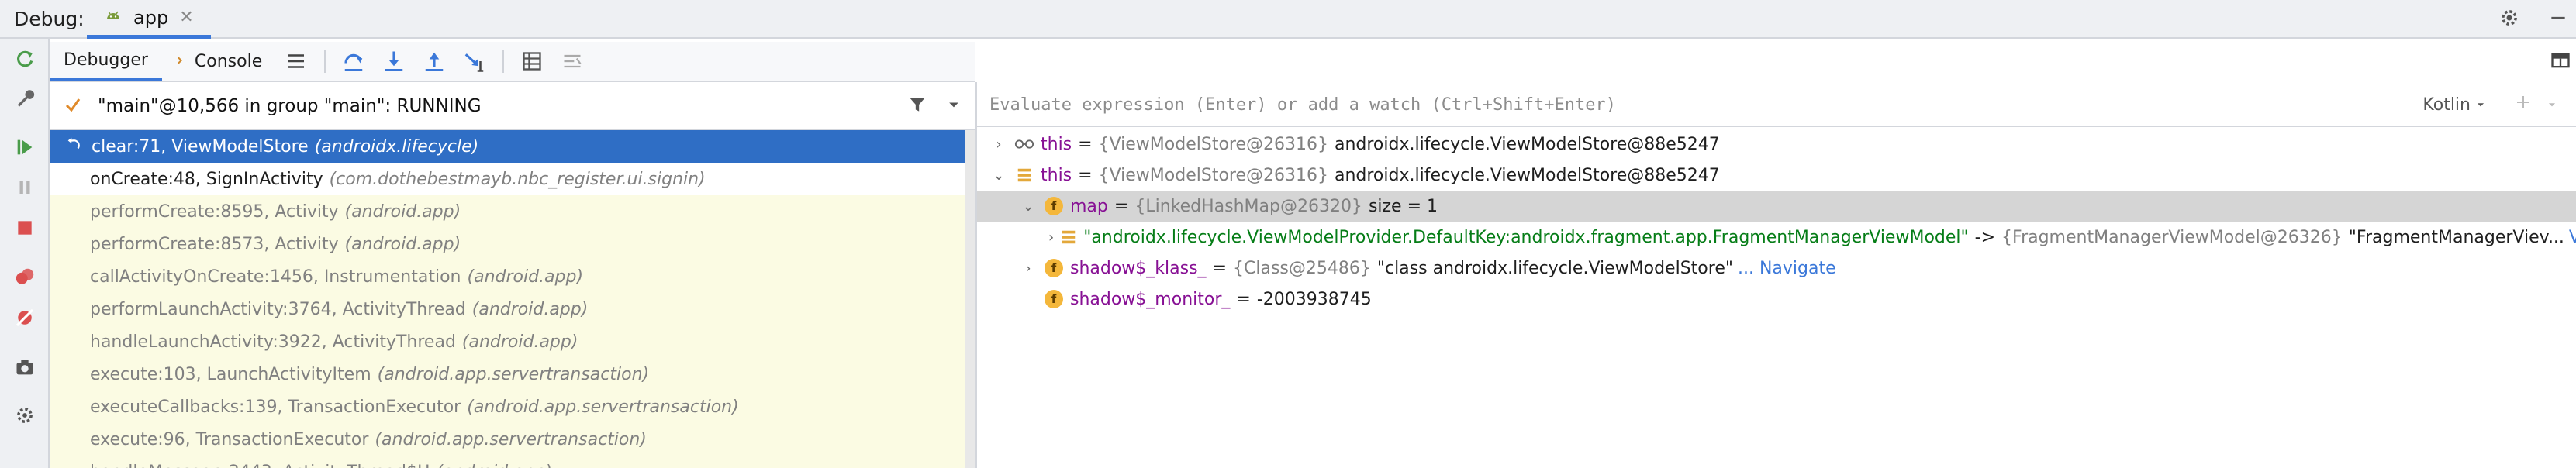 This screenshot has width=2576, height=468. I want to click on variable-row: ⌄ f map = {LinkedHashMap@26320} size = 1, so click(1777, 206).